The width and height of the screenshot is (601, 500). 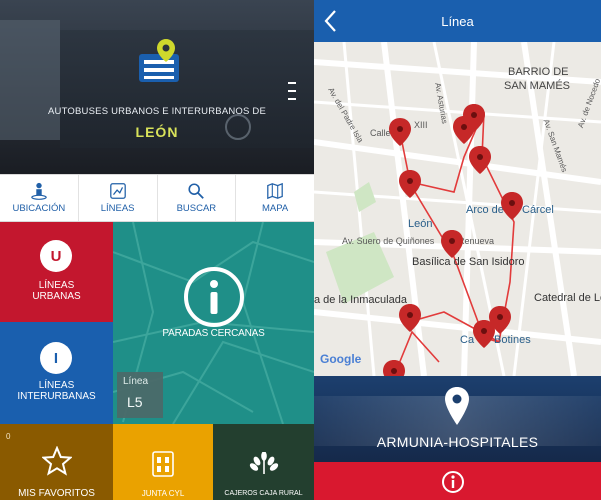 What do you see at coordinates (196, 208) in the screenshot?
I see `nav-buscar-label: BUSCAR` at bounding box center [196, 208].